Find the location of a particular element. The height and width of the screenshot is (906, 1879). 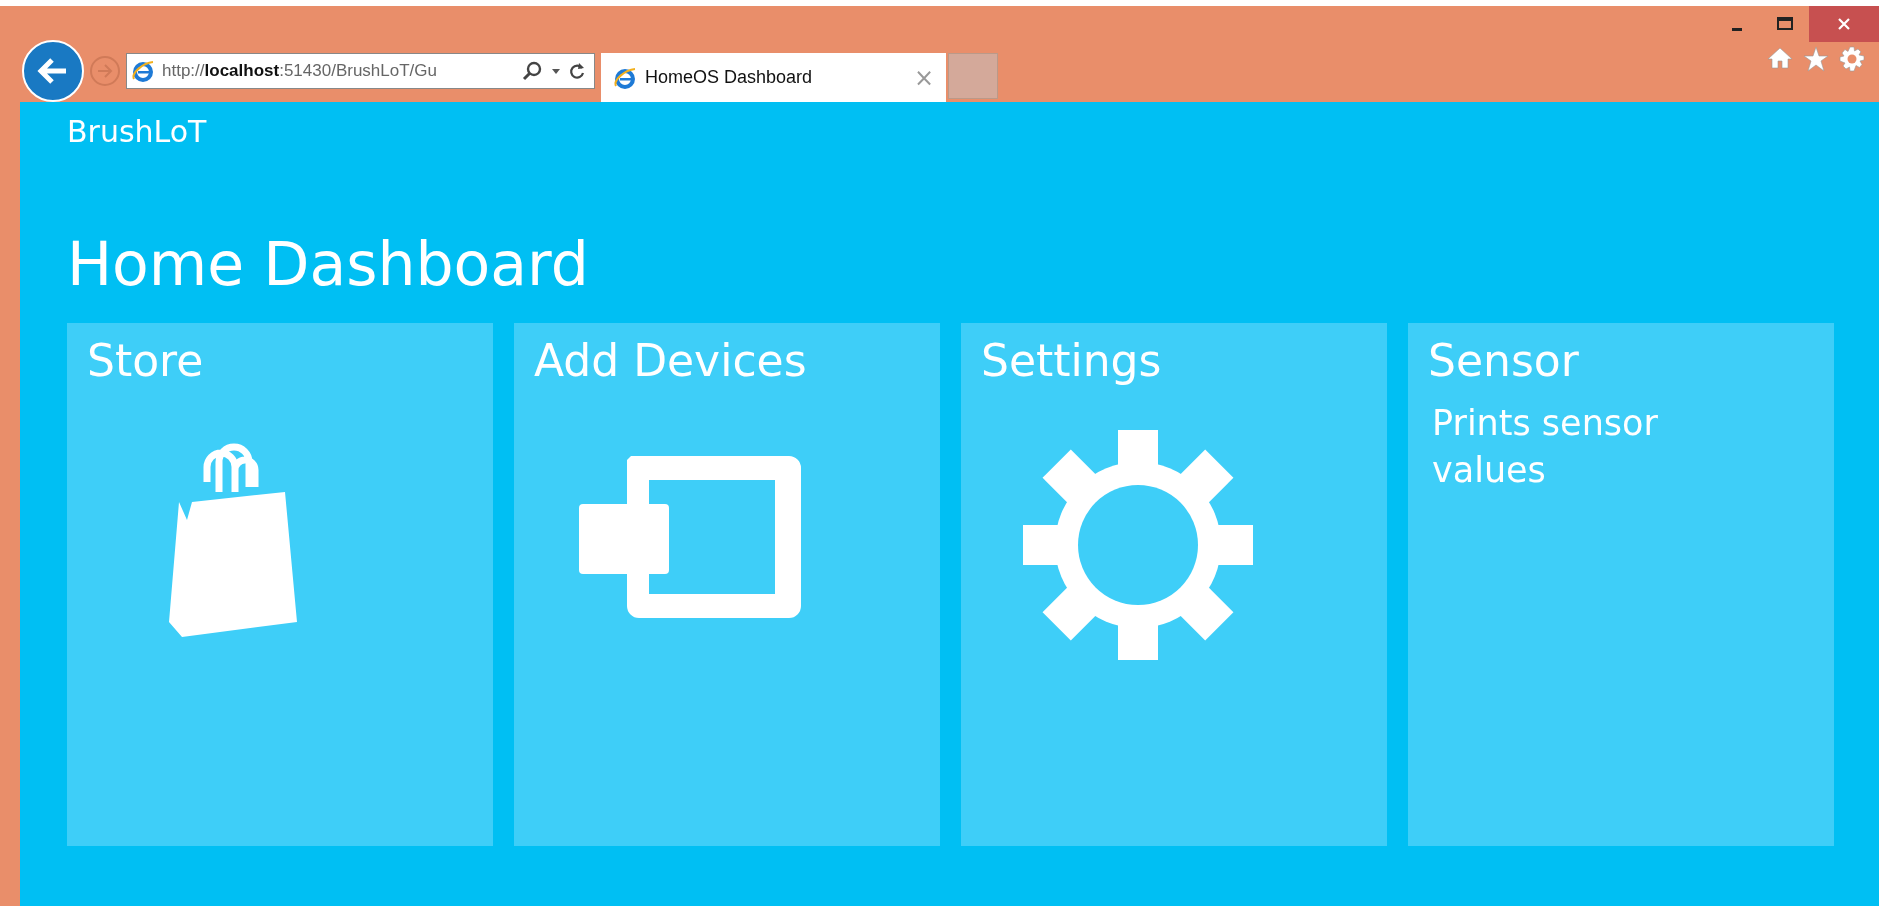

site-brand: BrushLoT is located at coordinates (137, 131).